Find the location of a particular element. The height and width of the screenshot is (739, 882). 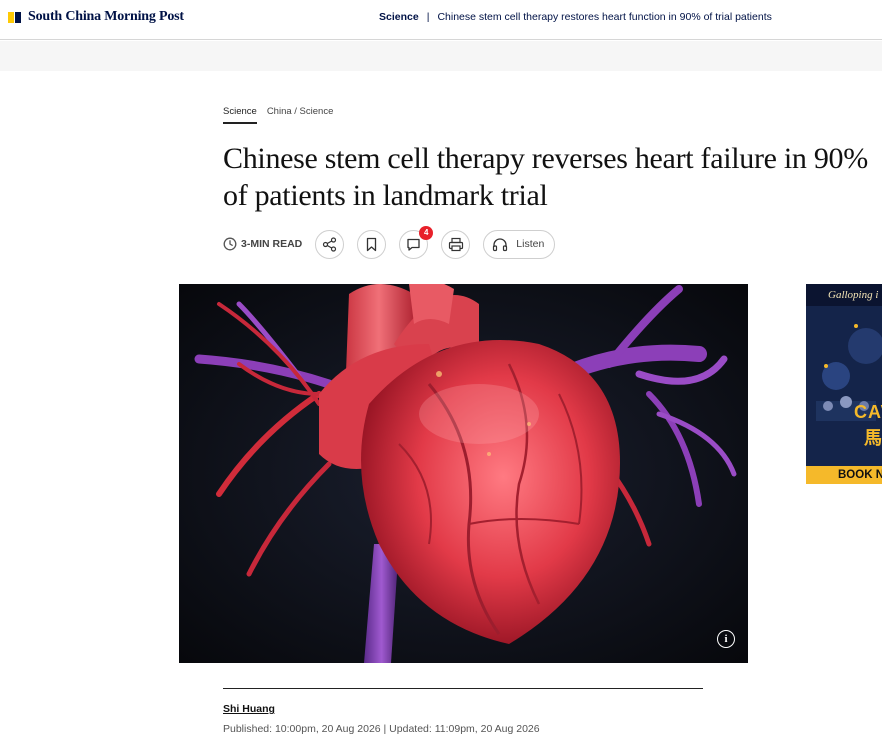

headphones-icon is located at coordinates (500, 244).